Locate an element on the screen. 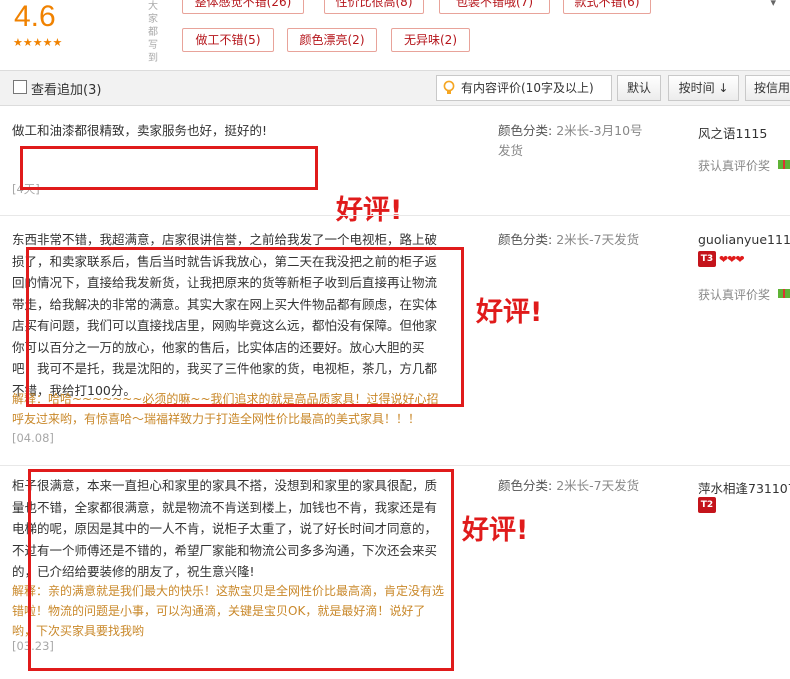 The width and height of the screenshot is (790, 679). reviewer-name: guolianyue1118 is located at coordinates (744, 239).